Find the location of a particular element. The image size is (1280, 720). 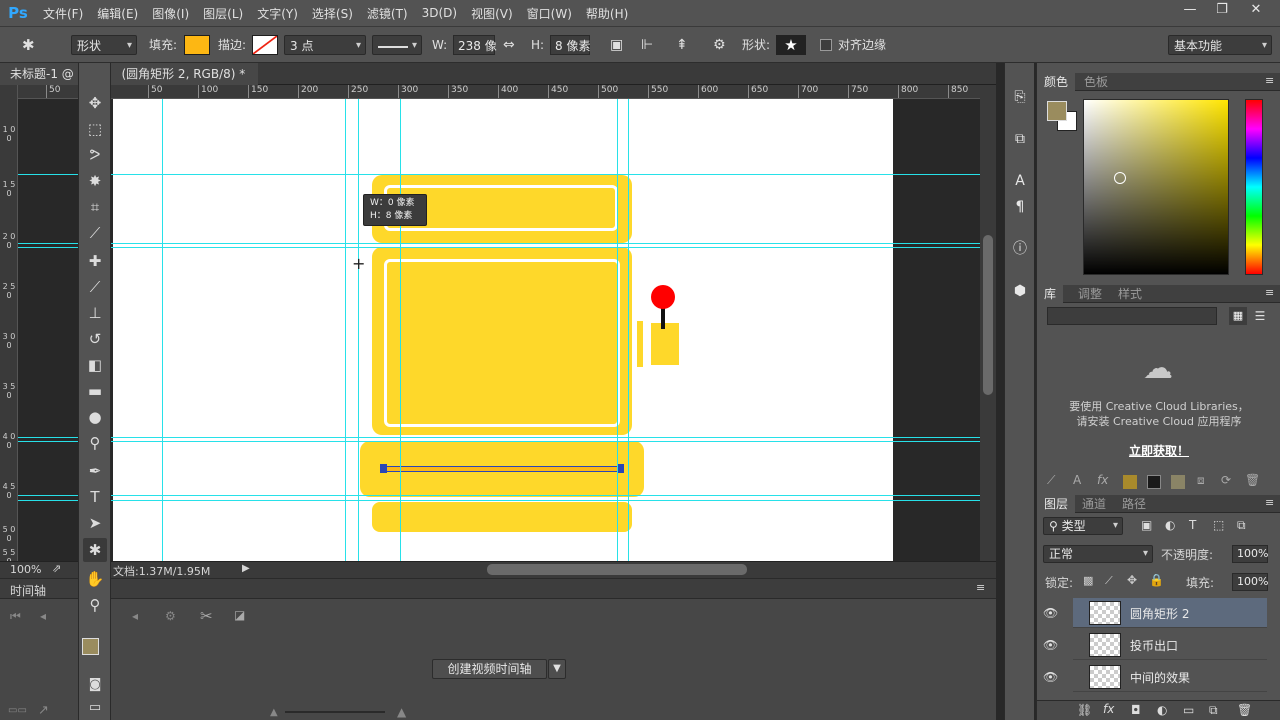

workspace-dropdown: 基本功能 is located at coordinates (1220, 45).